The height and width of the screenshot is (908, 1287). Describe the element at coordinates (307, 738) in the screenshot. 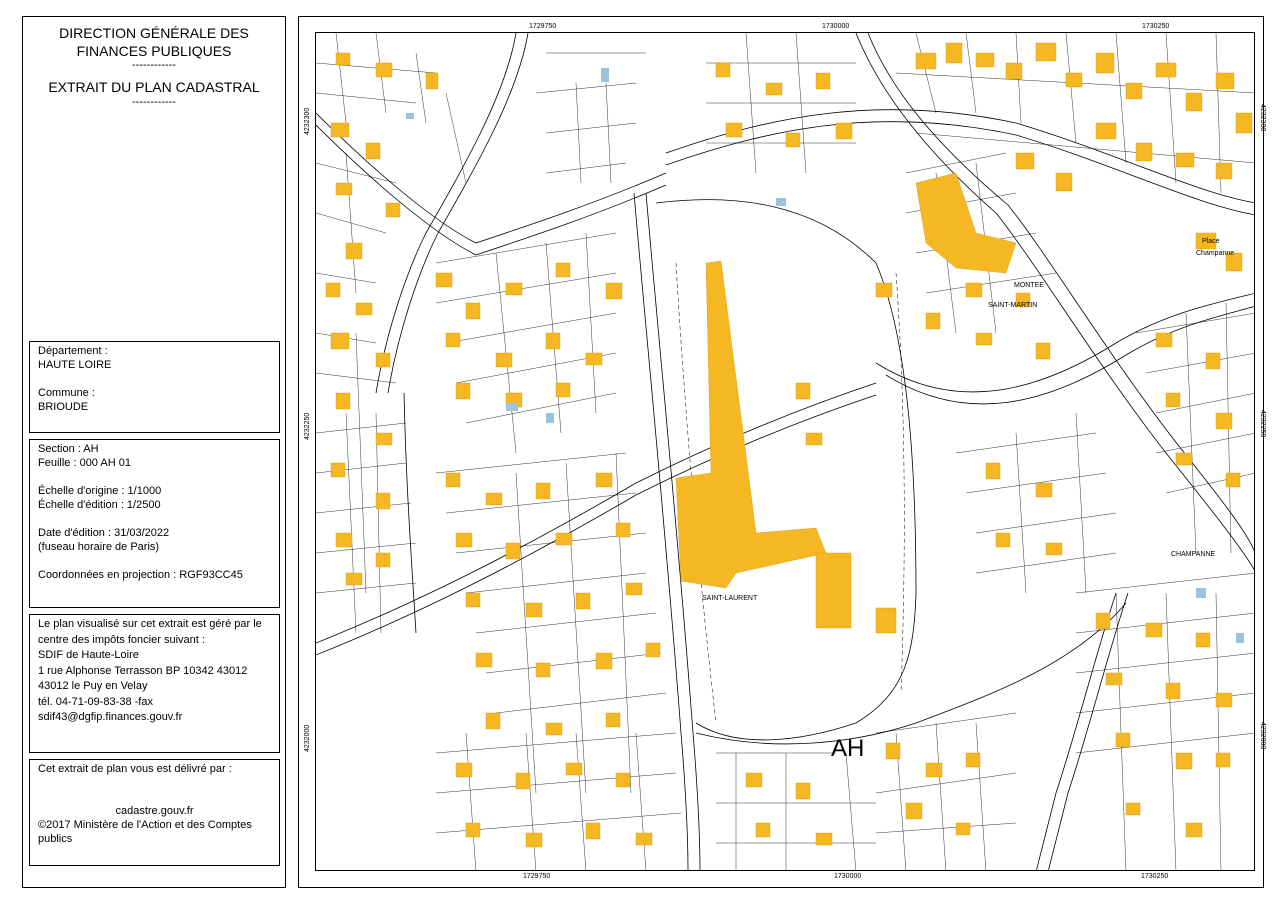

I see `y-coord-left-3: 4232000` at that location.